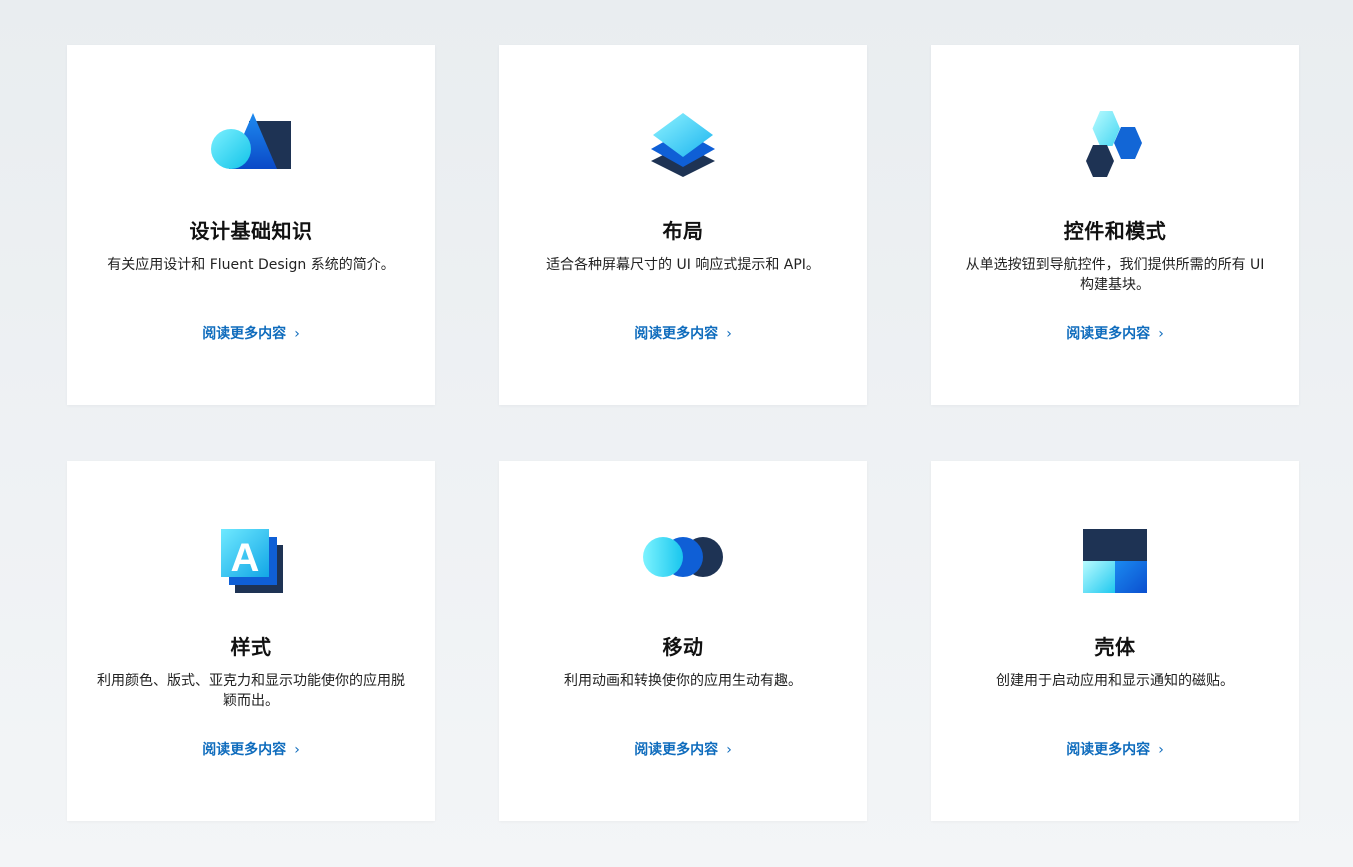 The image size is (1353, 867). What do you see at coordinates (251, 647) in the screenshot?
I see `card-title: 样式` at bounding box center [251, 647].